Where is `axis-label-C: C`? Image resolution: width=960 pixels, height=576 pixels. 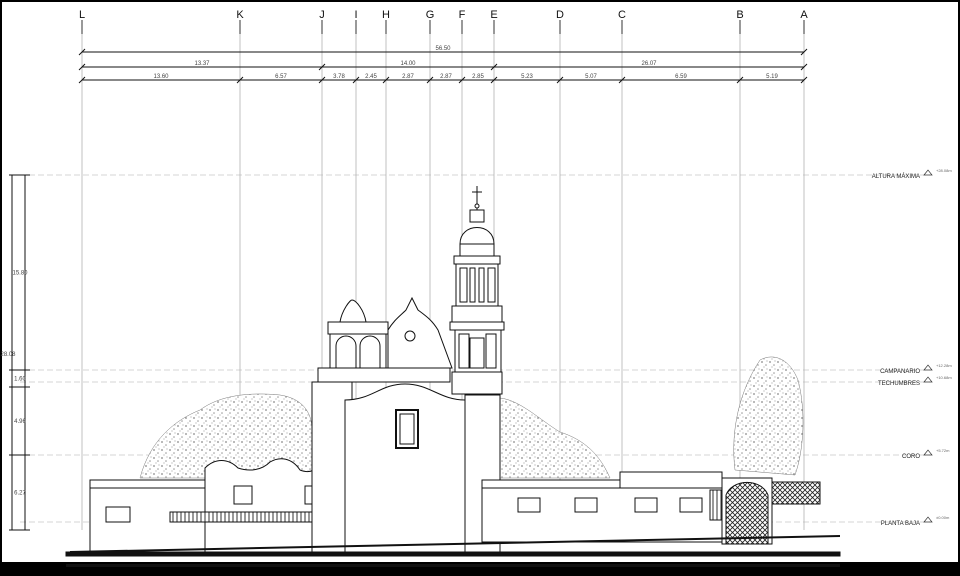
axis-label-C: C is located at coordinates (622, 15).